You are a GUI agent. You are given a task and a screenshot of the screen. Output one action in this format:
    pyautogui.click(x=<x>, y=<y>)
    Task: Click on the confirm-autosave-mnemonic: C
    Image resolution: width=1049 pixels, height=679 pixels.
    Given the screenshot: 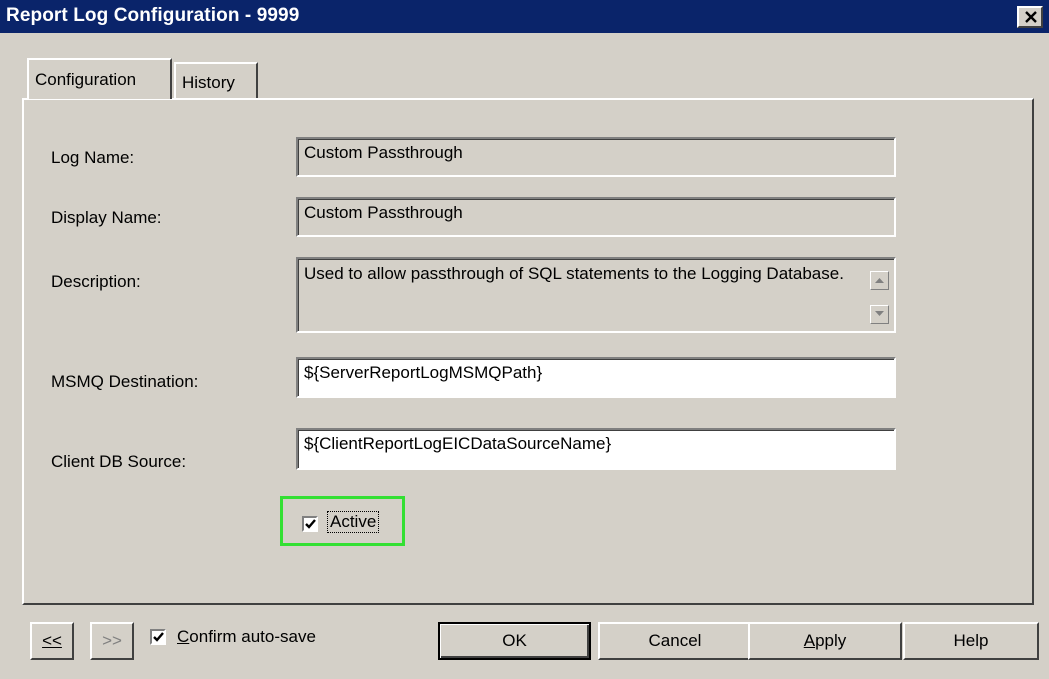 What is the action you would take?
    pyautogui.click(x=183, y=636)
    